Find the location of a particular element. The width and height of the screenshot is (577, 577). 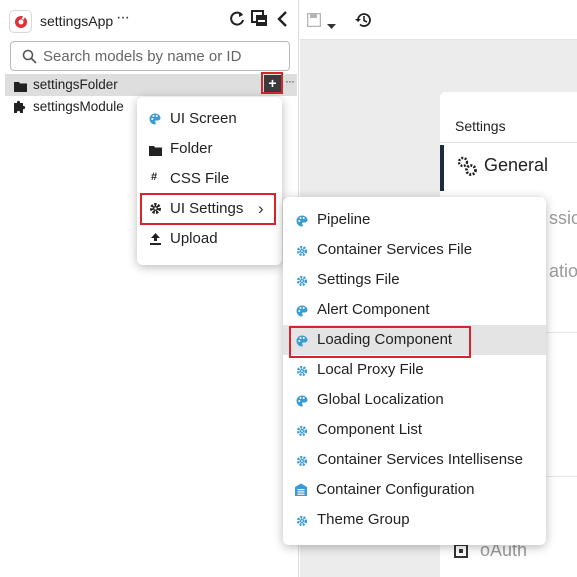

submenu-item-container-services-file: Container Services File is located at coordinates (414, 250).